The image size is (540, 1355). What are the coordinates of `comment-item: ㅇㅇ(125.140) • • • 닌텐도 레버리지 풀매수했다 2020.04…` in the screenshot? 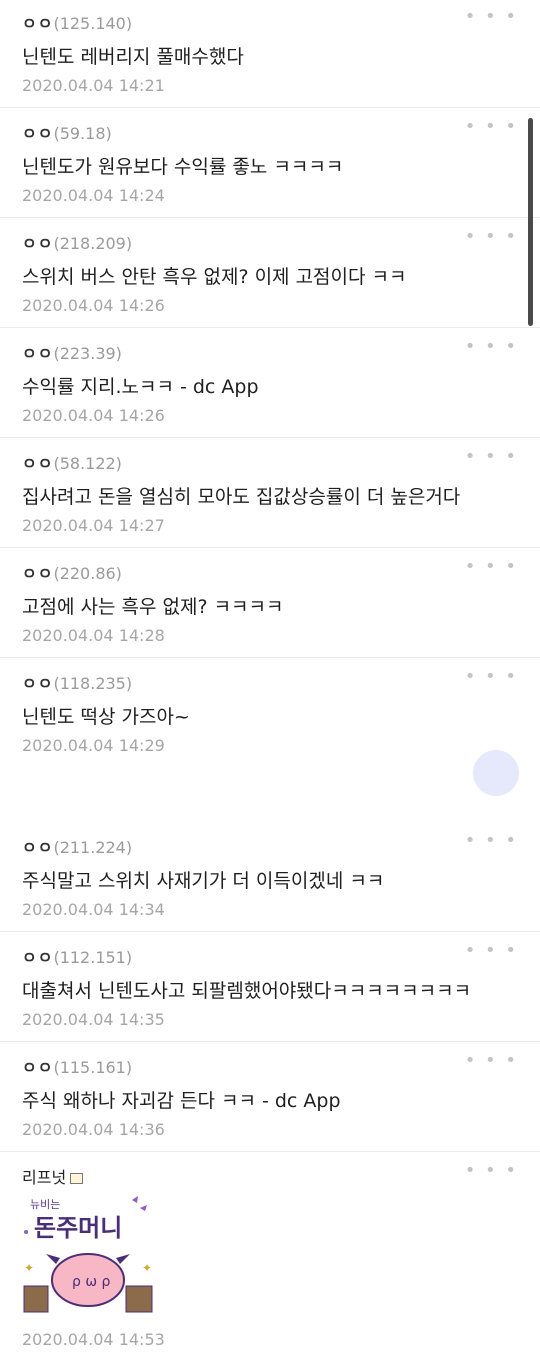 It's located at (270, 54).